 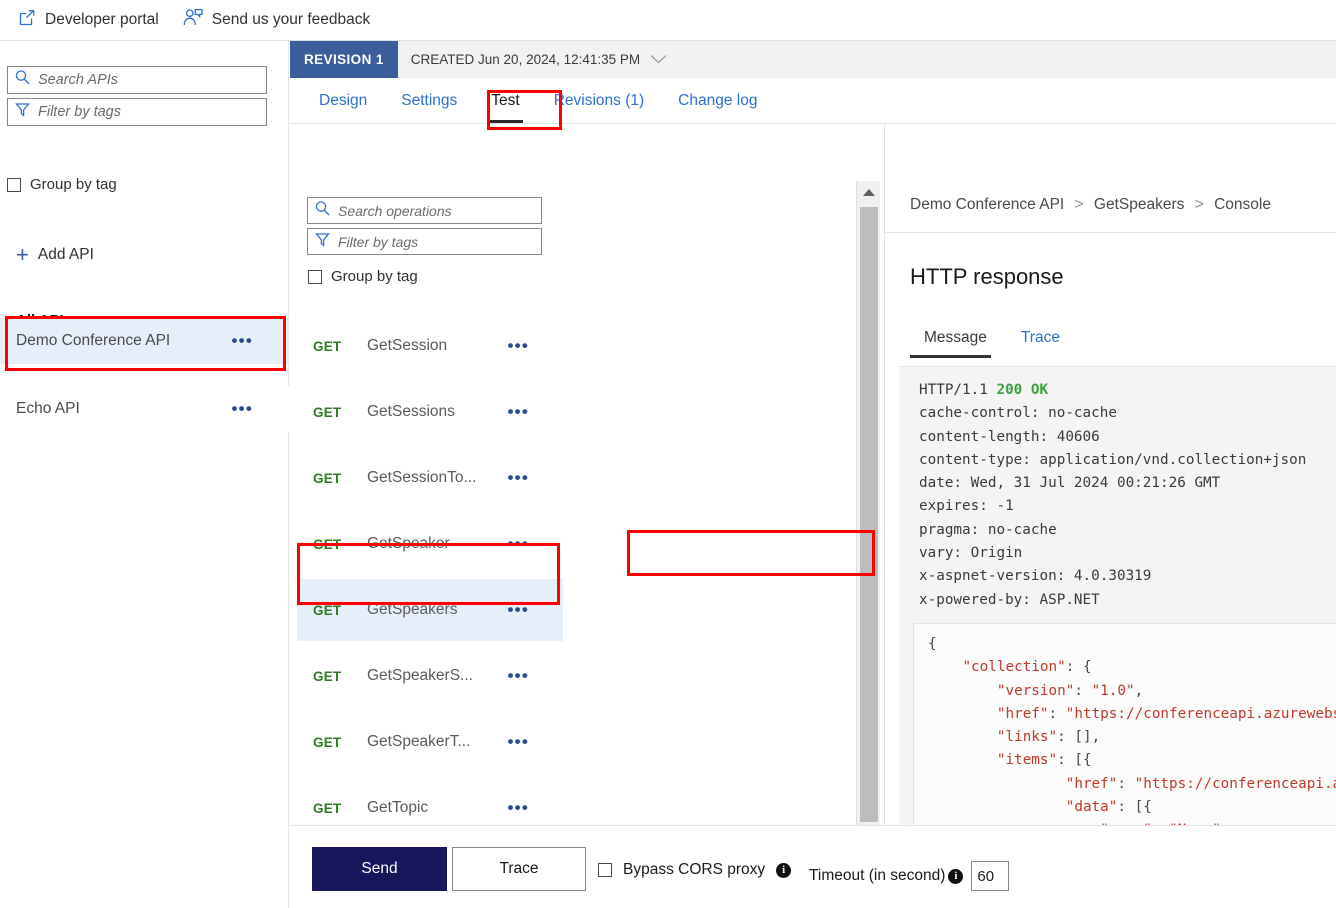 I want to click on api-name: Echo API, so click(x=48, y=408).